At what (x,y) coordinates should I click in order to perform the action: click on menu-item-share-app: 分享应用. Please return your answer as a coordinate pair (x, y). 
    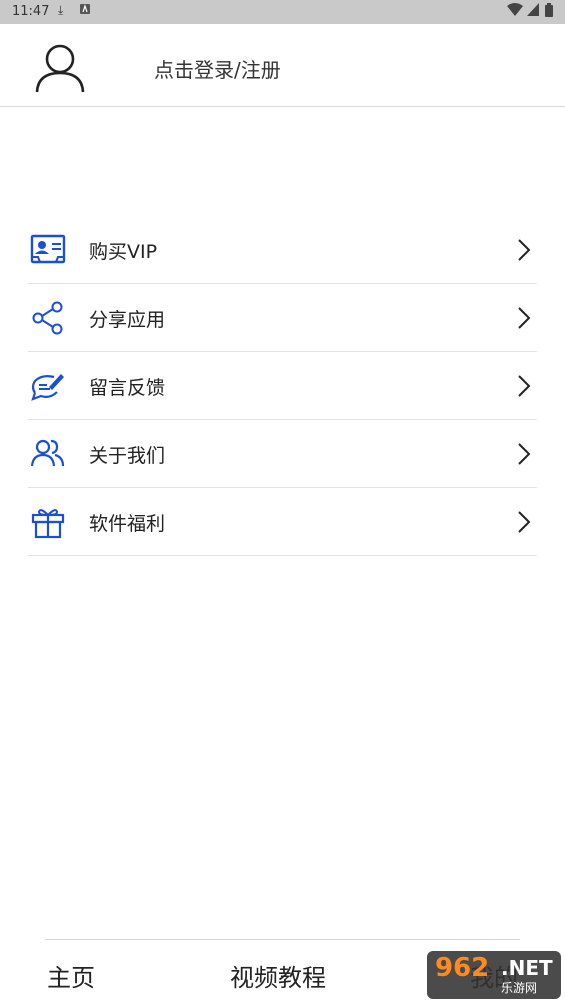
    Looking at the image, I should click on (282, 318).